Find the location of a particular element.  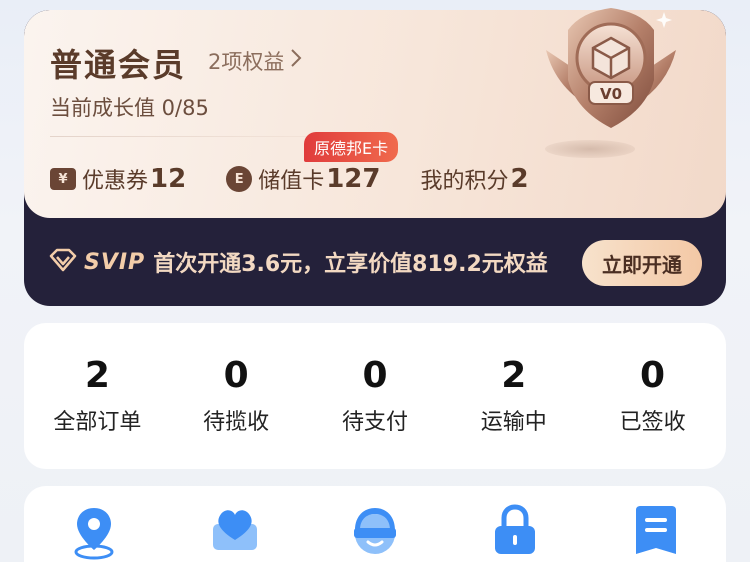

open-svip-button: 立即开通 is located at coordinates (642, 263).